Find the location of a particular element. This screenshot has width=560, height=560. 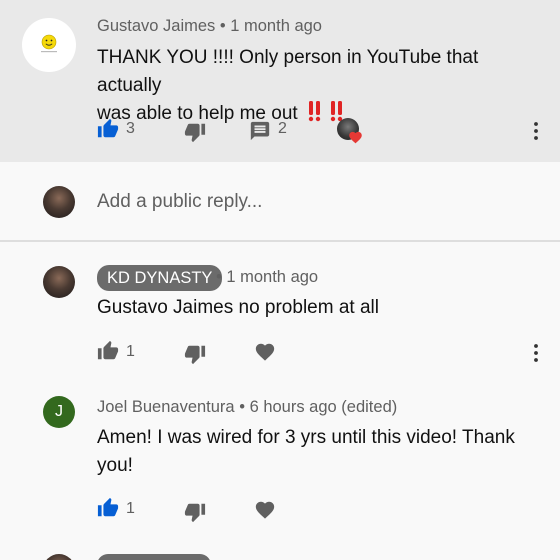

comment-more-menu is located at coordinates (536, 131).